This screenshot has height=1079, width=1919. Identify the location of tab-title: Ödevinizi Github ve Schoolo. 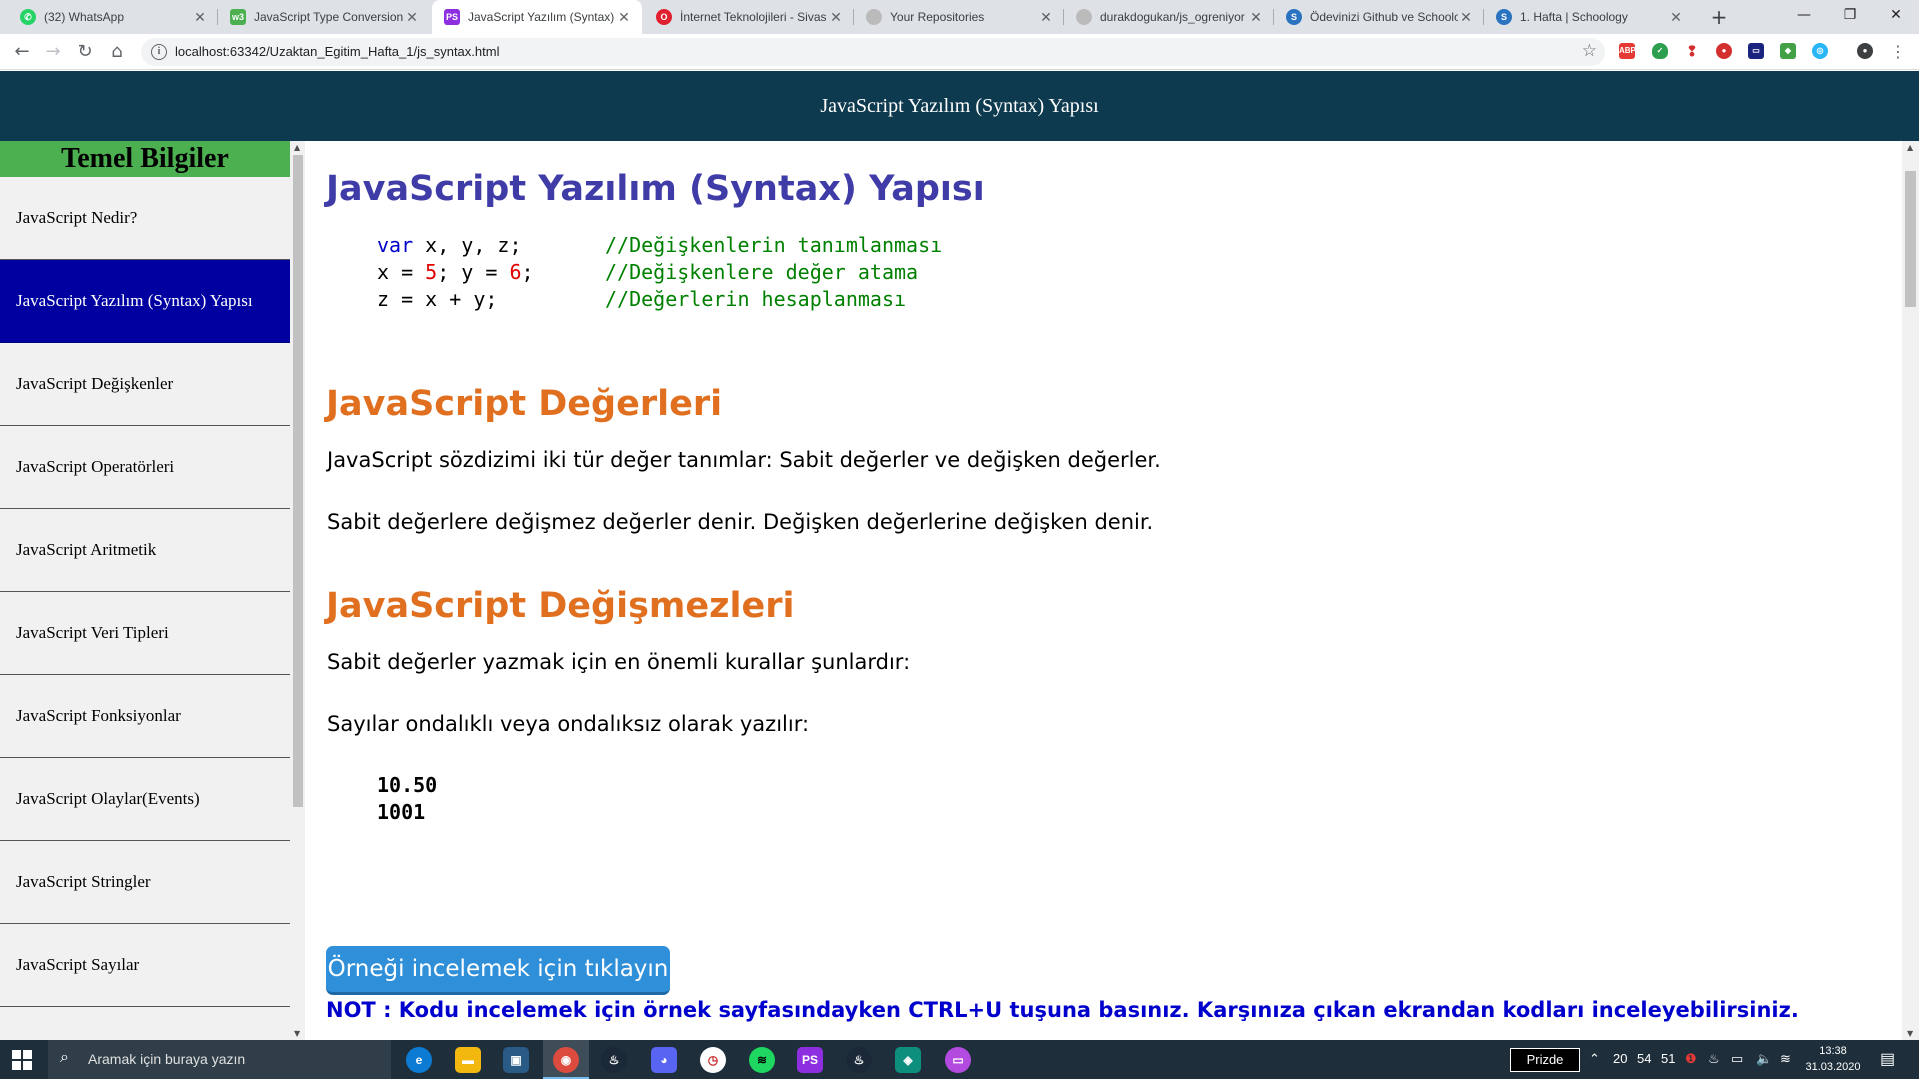
(1384, 17).